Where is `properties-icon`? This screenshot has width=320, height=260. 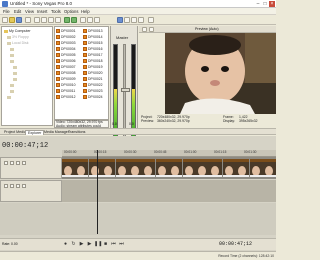 properties-icon is located at coordinates (28, 20).